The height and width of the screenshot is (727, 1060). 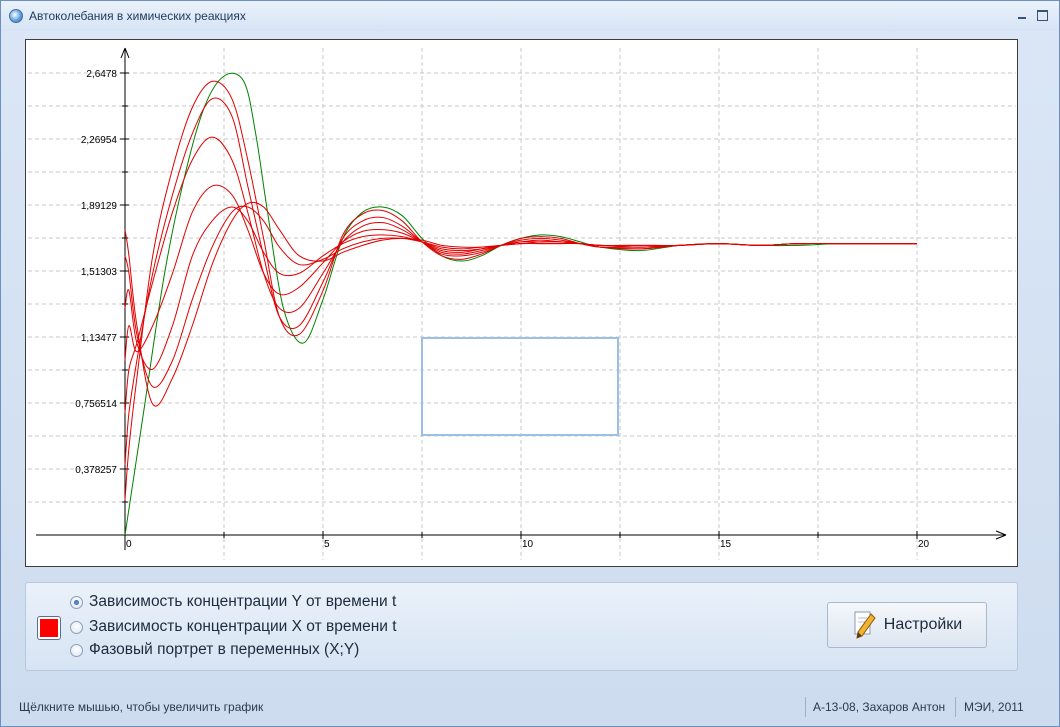 What do you see at coordinates (96, 470) in the screenshot?
I see `y-tick-label: 0,378257` at bounding box center [96, 470].